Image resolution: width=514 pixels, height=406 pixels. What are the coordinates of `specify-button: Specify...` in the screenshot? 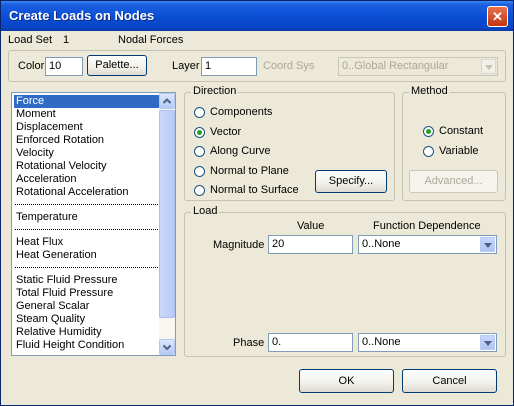 It's located at (351, 181).